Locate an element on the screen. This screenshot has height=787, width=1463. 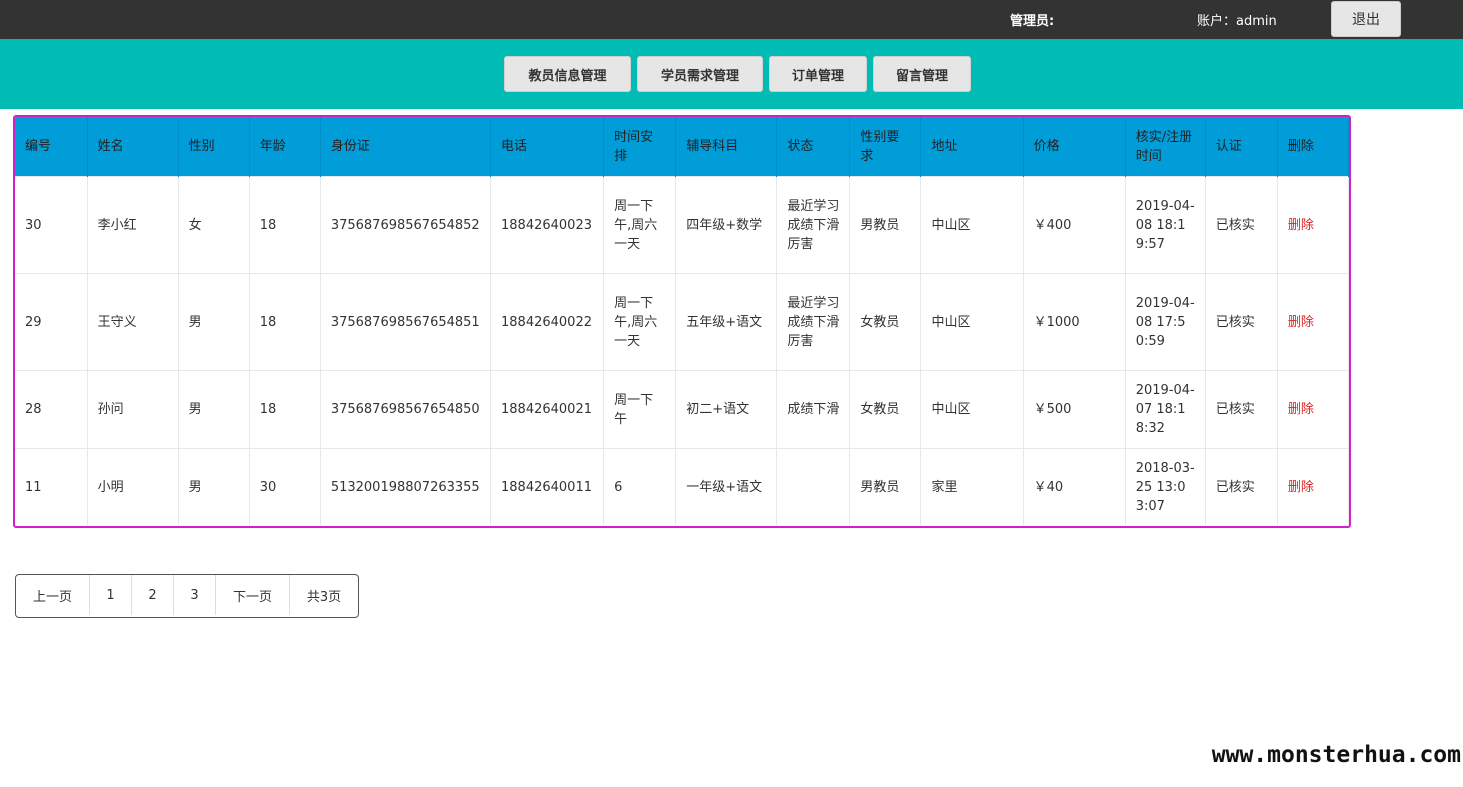
column-header: 姓名 is located at coordinates (133, 147).